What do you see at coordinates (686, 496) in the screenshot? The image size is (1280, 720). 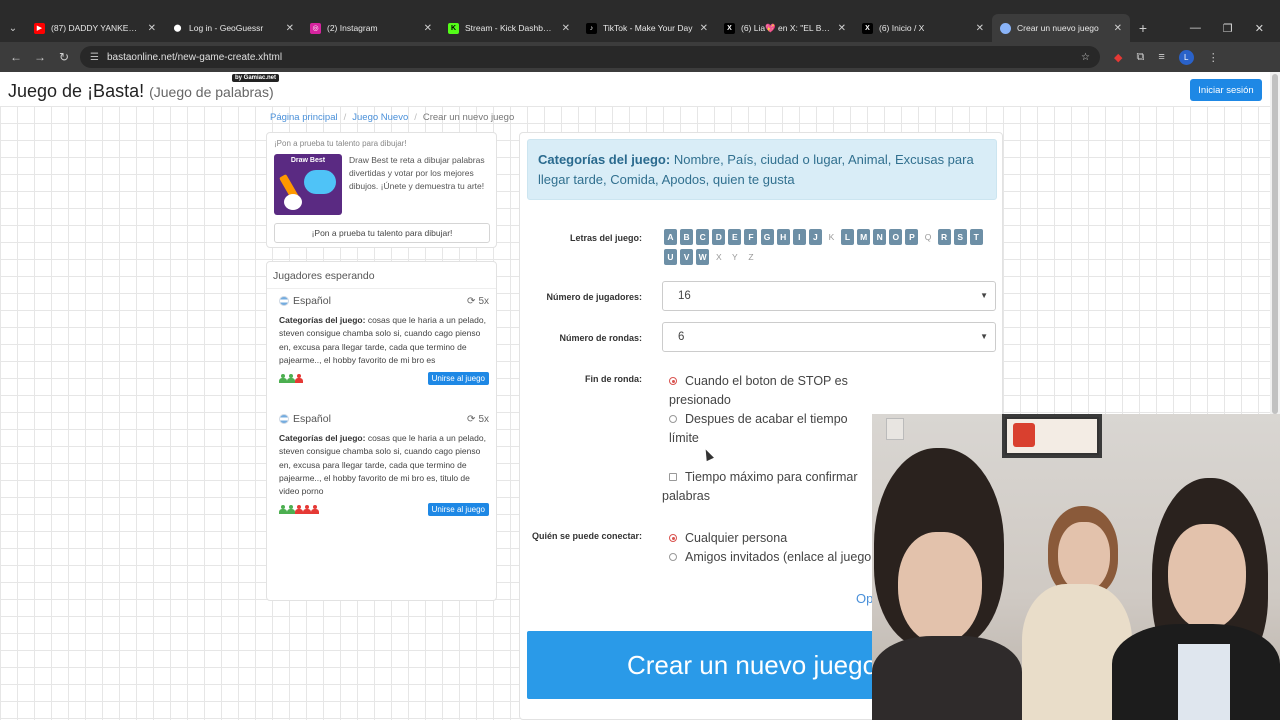 I see `confirm-time-label-2: palabras` at bounding box center [686, 496].